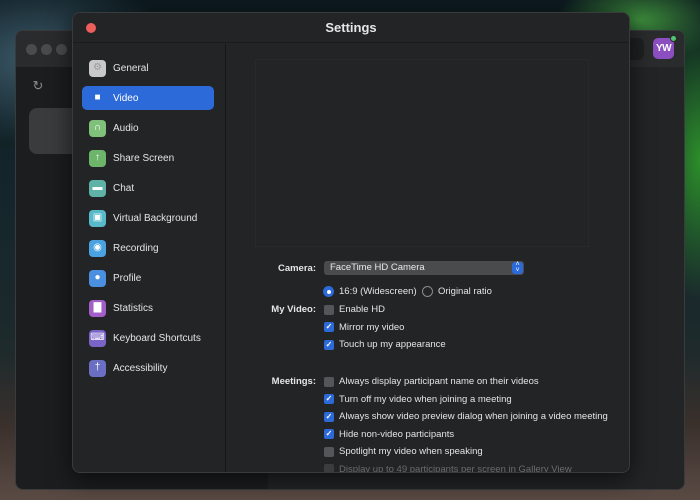 This screenshot has width=700, height=500. I want to click on radio-selected-icon, so click(328, 291).